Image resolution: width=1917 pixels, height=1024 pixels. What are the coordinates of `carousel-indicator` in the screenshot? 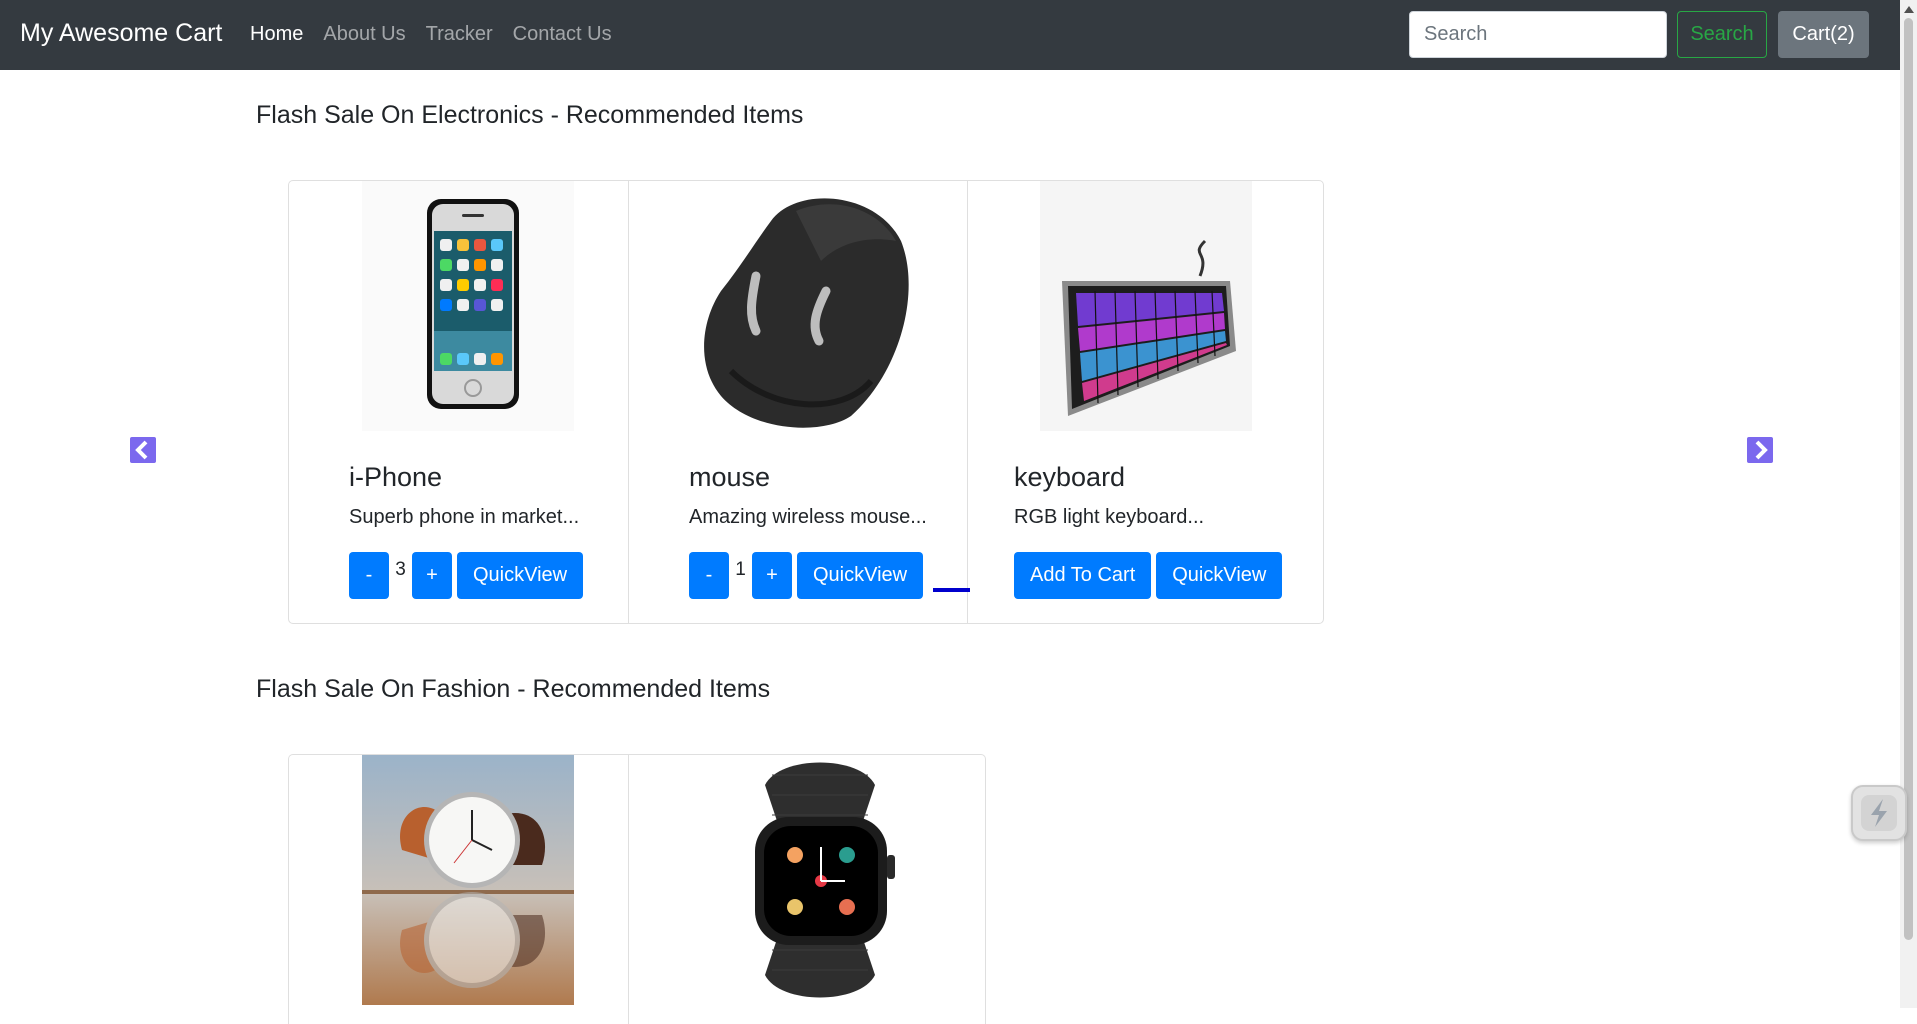 It's located at (951, 590).